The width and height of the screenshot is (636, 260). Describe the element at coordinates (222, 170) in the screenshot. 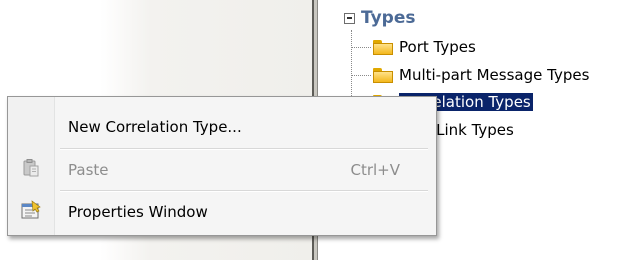

I see `menu-item-paste: Paste Ctrl+V` at that location.